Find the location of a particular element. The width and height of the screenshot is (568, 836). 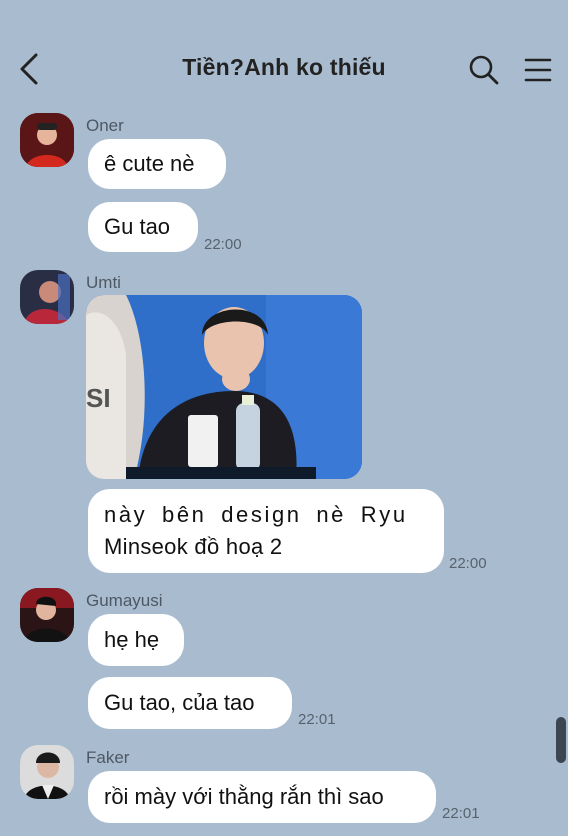

avatar-gumayusi is located at coordinates (47, 615).